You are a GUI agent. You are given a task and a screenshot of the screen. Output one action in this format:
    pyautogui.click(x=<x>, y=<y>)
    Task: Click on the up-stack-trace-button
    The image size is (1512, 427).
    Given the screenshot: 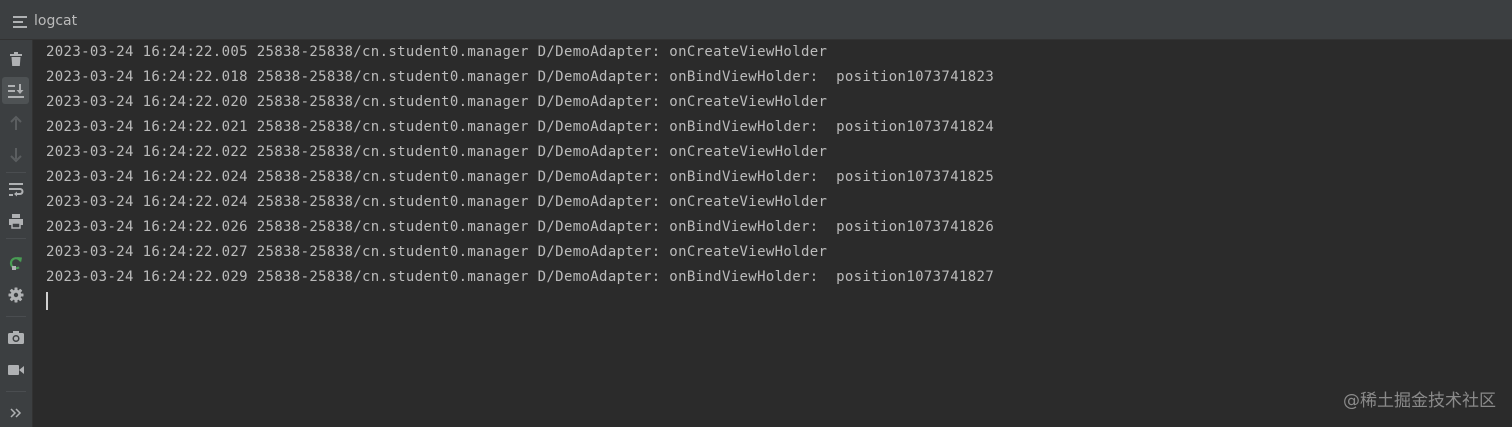 What is the action you would take?
    pyautogui.click(x=15, y=122)
    